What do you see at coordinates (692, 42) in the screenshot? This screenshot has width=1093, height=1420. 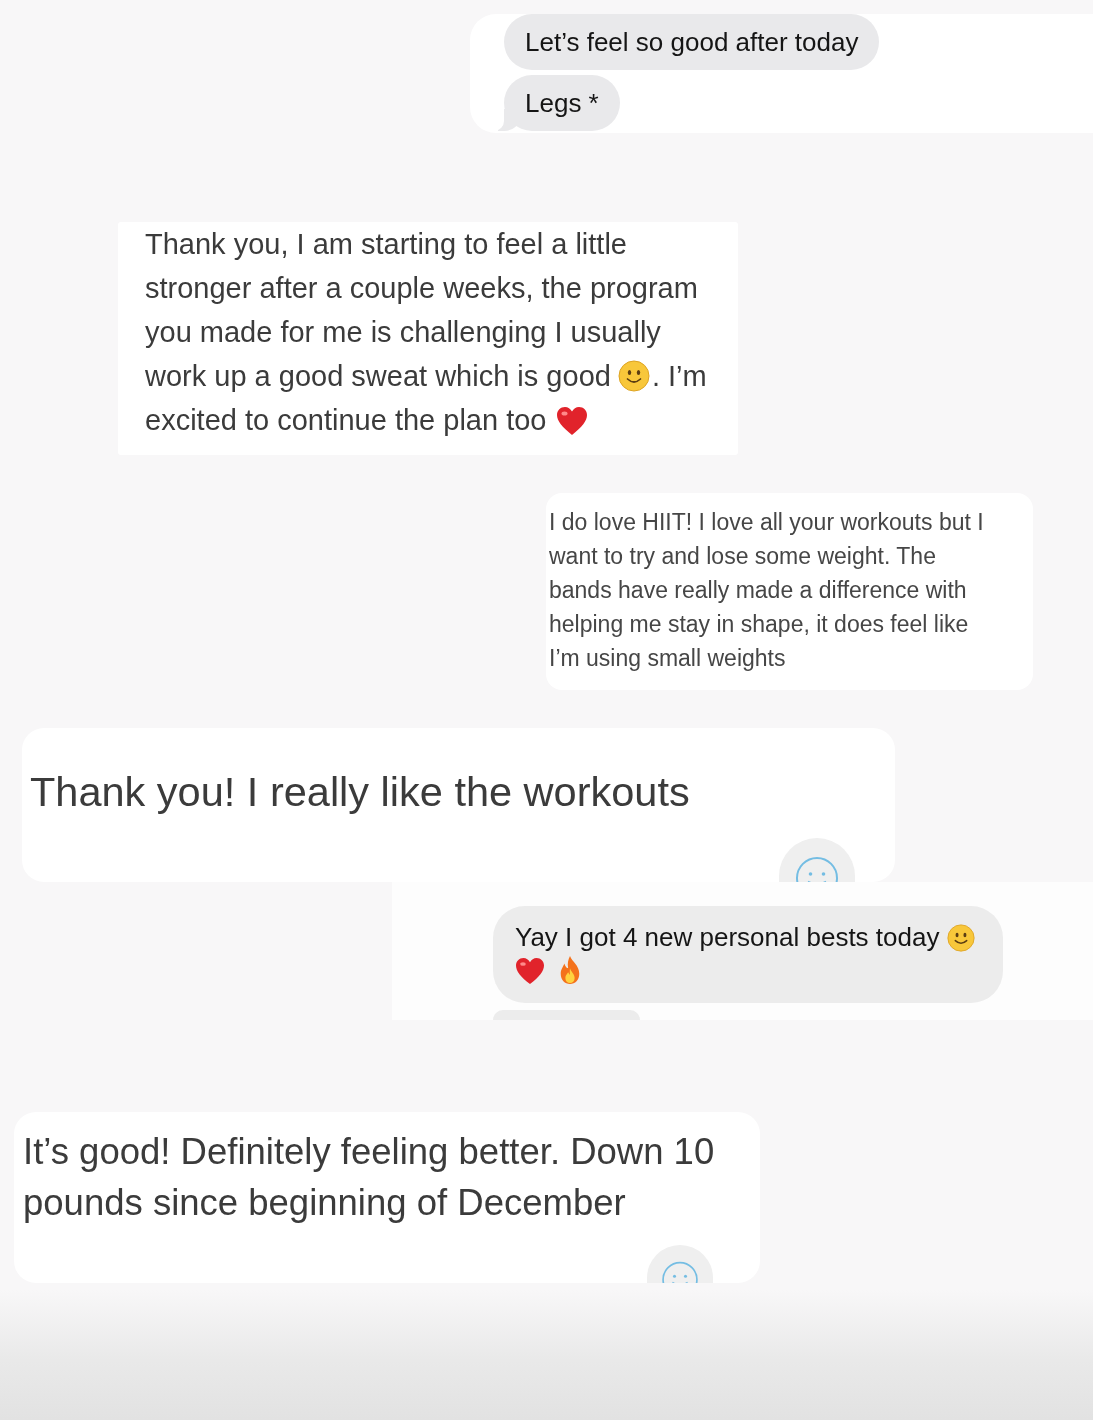 I see `message-text: Let’s feel so good after today` at bounding box center [692, 42].